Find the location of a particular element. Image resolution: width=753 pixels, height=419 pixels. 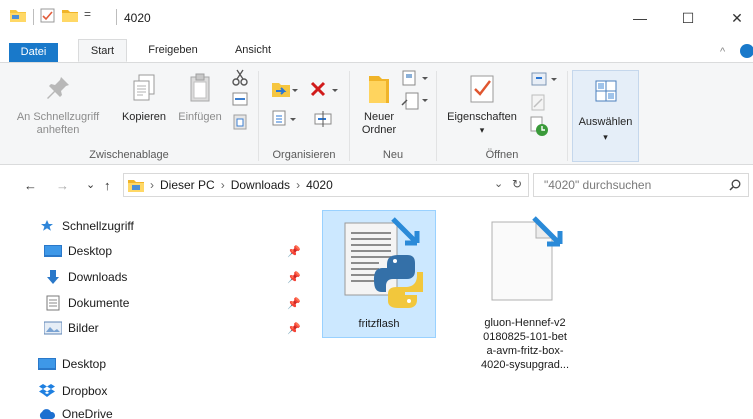

file-name-line2: 0180825-101-bet is located at coordinates (525, 337).